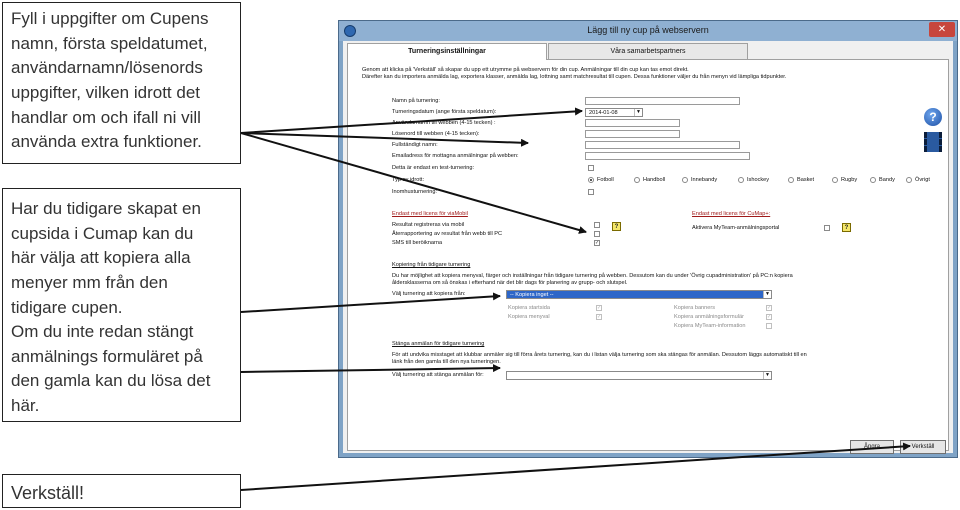 Image resolution: width=960 pixels, height=510 pixels. What do you see at coordinates (942, 29) in the screenshot?
I see `close-button: ✕` at bounding box center [942, 29].